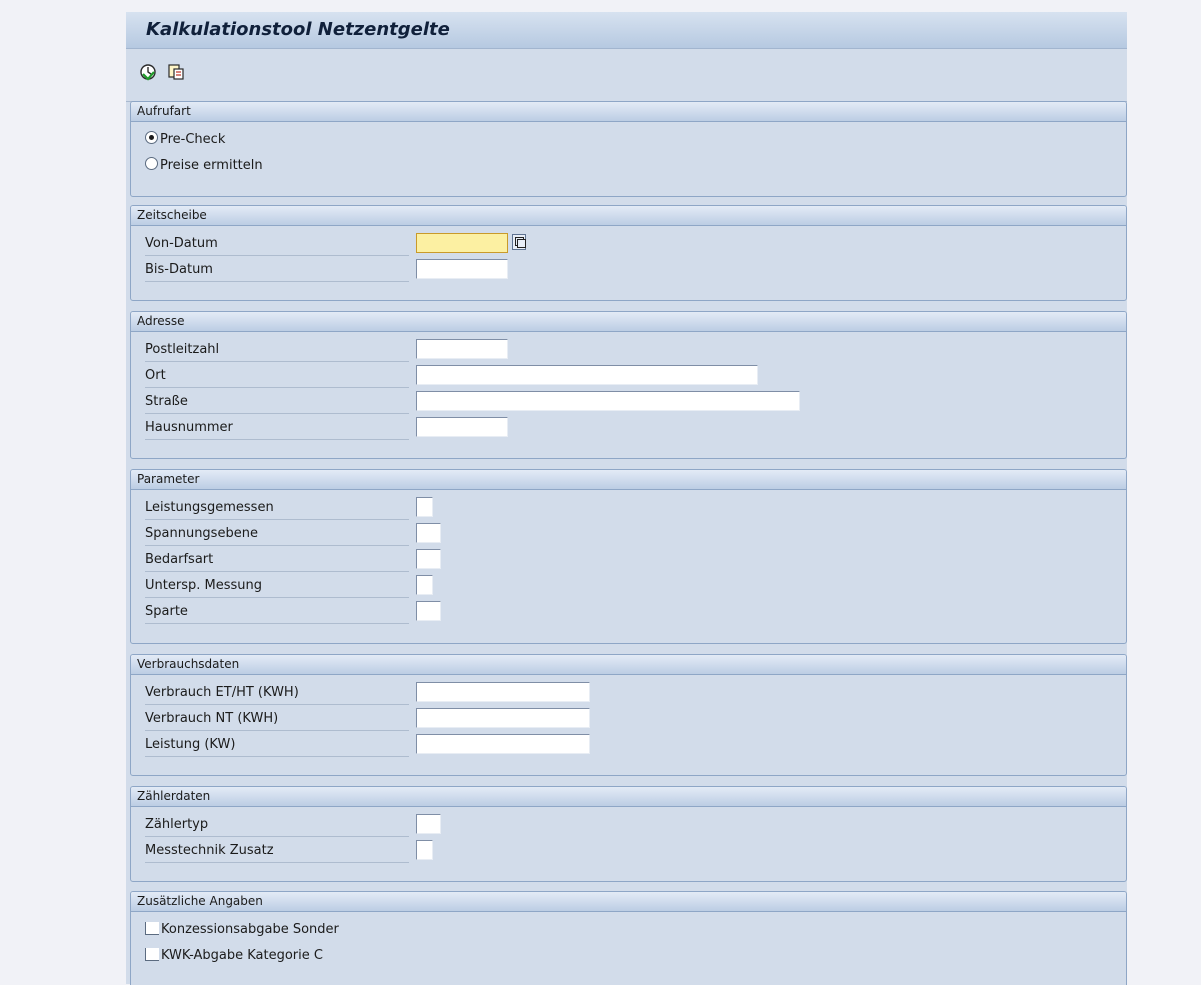  I want to click on checkbox-row-konzessionsabgabe: Konzessionsabgabe Sonder, so click(242, 930).